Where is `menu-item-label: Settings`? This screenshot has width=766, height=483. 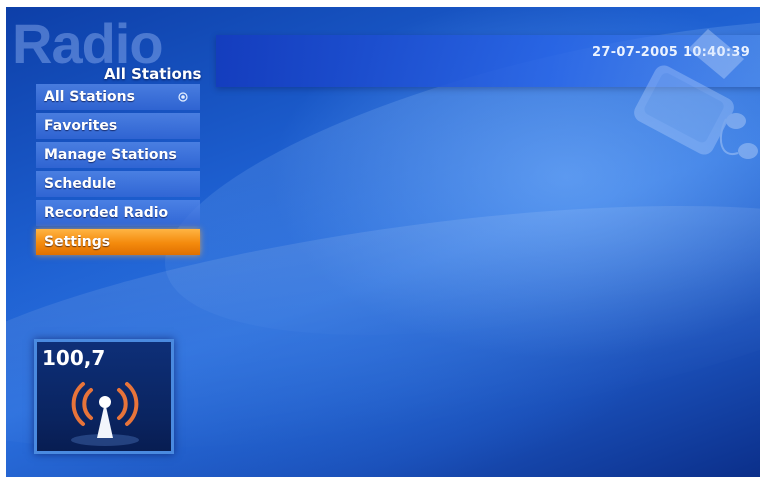 menu-item-label: Settings is located at coordinates (77, 242).